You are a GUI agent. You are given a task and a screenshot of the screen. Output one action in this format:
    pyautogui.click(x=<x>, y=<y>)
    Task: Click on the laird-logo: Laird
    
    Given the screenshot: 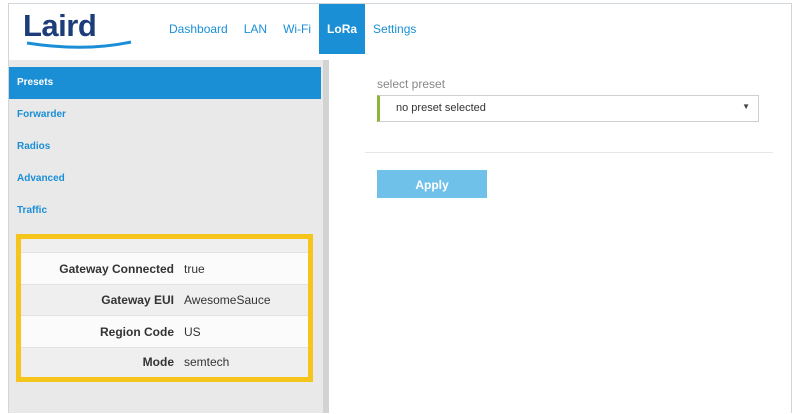 What is the action you would take?
    pyautogui.click(x=60, y=26)
    